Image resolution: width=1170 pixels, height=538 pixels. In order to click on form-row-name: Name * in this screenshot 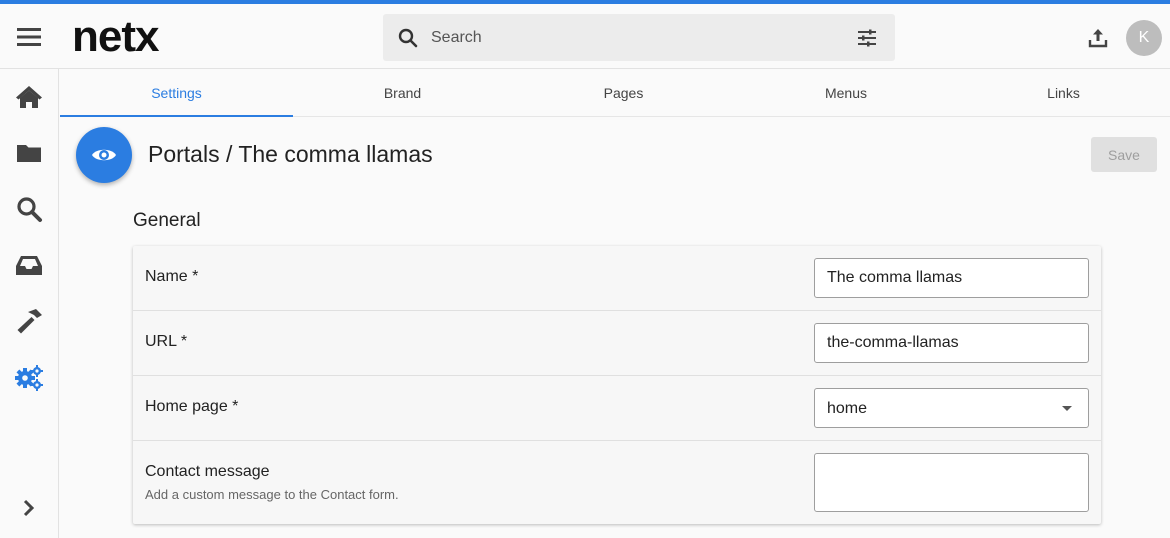, I will do `click(617, 278)`.